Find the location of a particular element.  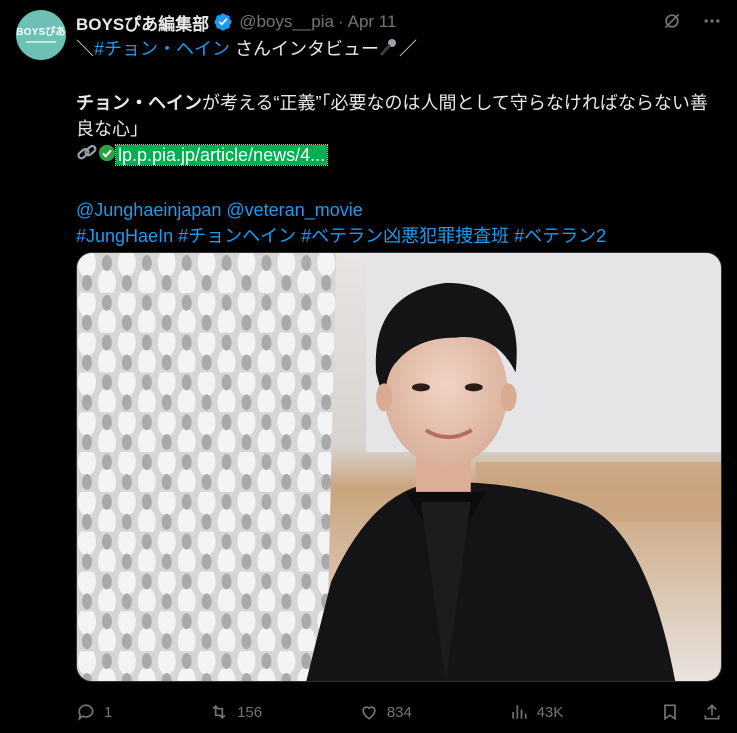

tweet-date: Apr 11 is located at coordinates (372, 22).